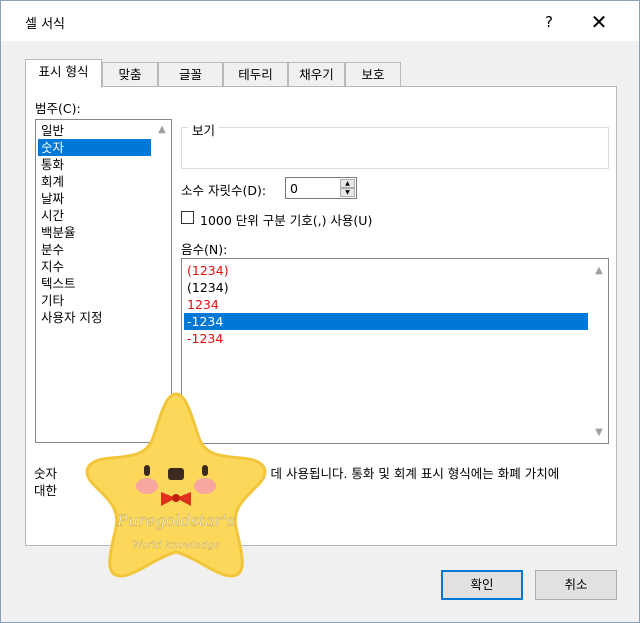 Image resolution: width=640 pixels, height=623 pixels. Describe the element at coordinates (347, 192) in the screenshot. I see `spin-down-icon: ▼` at that location.